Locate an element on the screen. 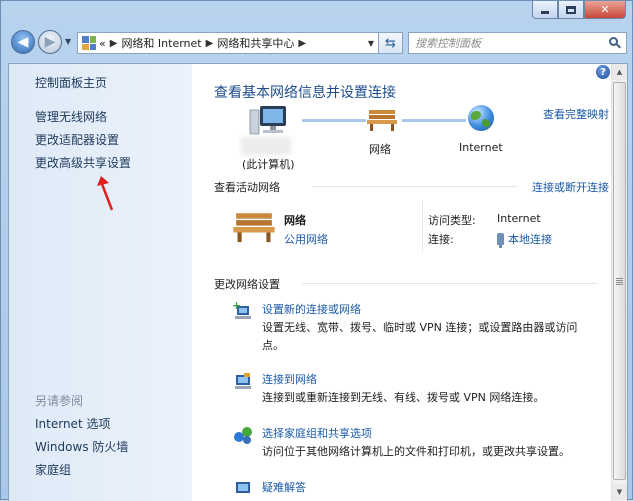  control-panel-icon is located at coordinates (89, 43).